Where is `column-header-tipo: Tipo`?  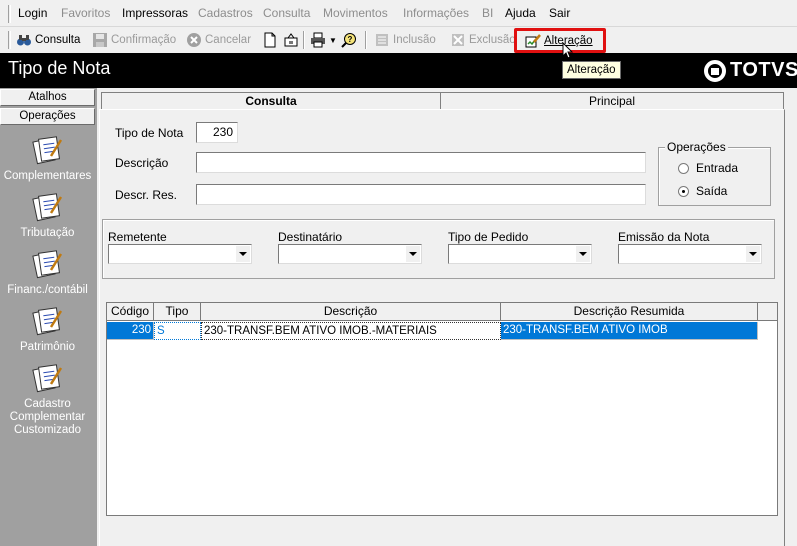
column-header-tipo: Tipo is located at coordinates (177, 312).